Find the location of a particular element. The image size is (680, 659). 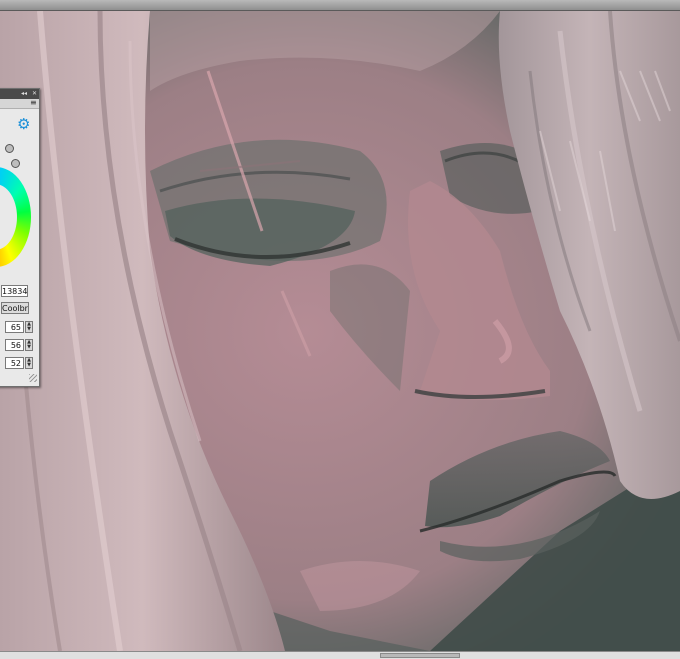

close-panel-button: ✕ is located at coordinates (34, 94).